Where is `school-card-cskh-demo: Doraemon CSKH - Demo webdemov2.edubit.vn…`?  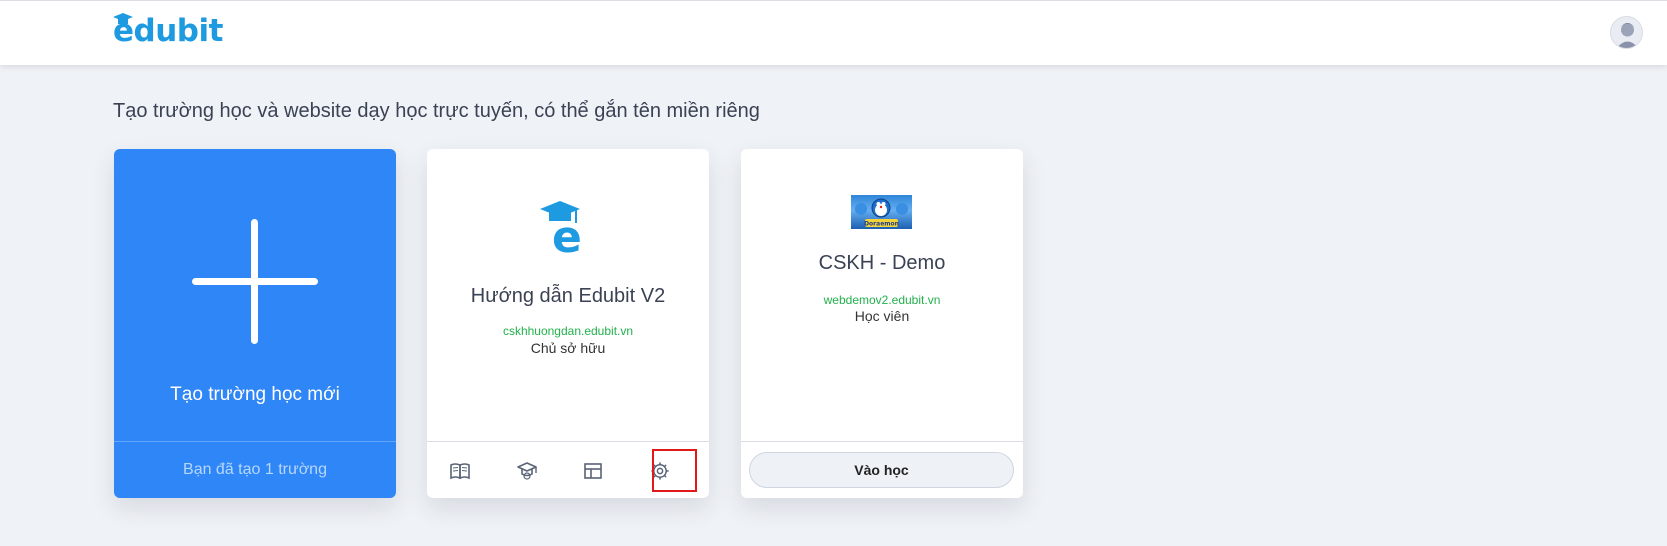
school-card-cskh-demo: Doraemon CSKH - Demo webdemov2.edubit.vn… is located at coordinates (882, 323).